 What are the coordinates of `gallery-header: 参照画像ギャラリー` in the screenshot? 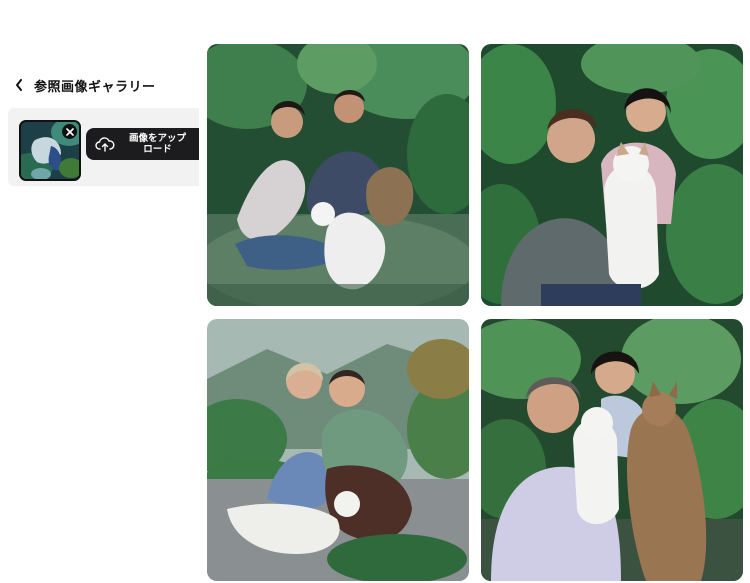 It's located at (84, 85).